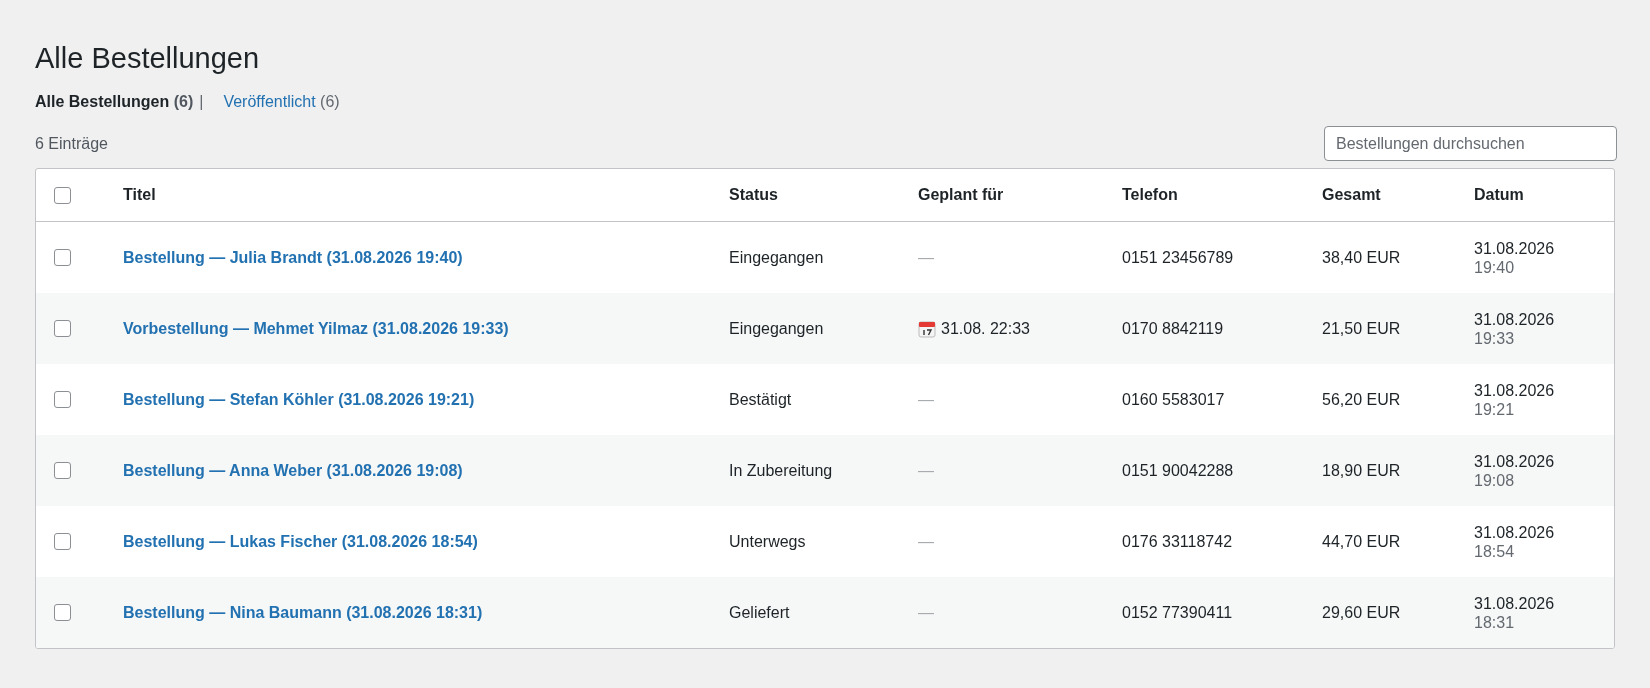 The image size is (1650, 688). I want to click on table-cell-text: 18:54, so click(1495, 551).